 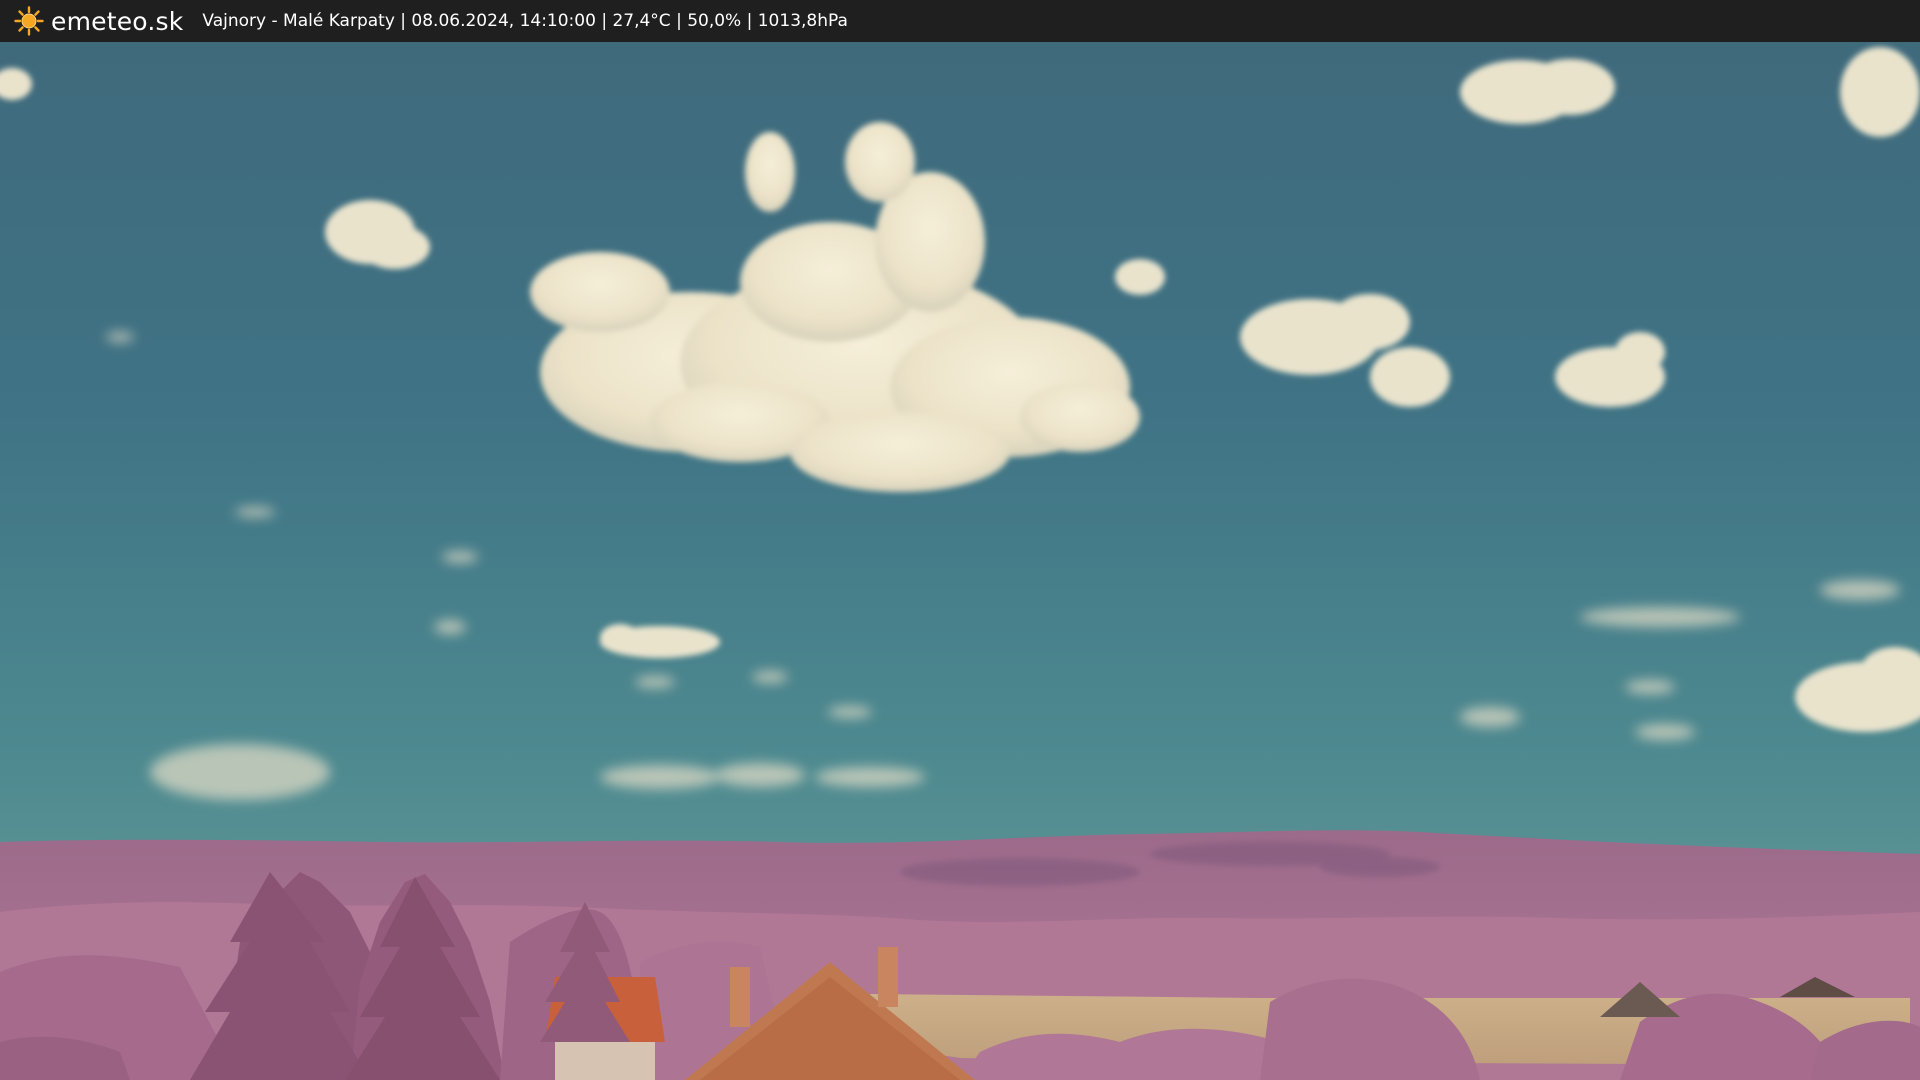 What do you see at coordinates (29, 21) in the screenshot?
I see `sun-icon` at bounding box center [29, 21].